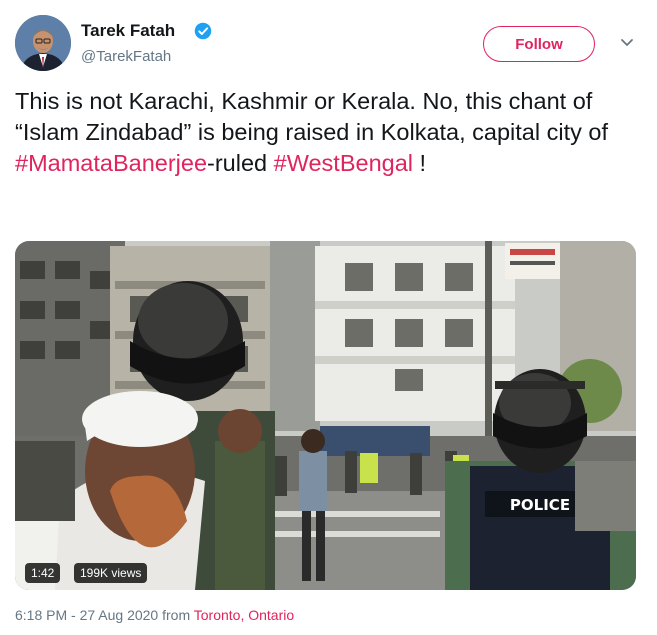 The image size is (657, 635). Describe the element at coordinates (540, 505) in the screenshot. I see `police-label: POLICE` at that location.